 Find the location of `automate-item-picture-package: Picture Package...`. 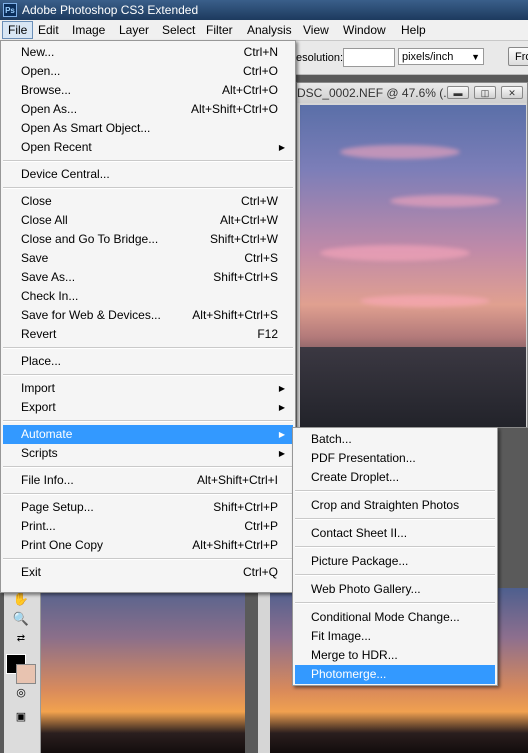

automate-item-picture-package: Picture Package... is located at coordinates (395, 561).